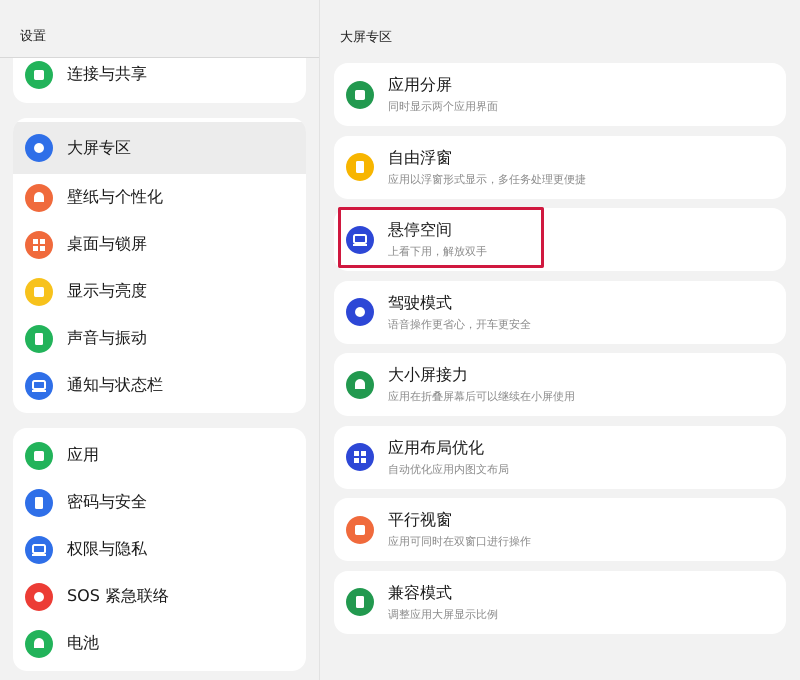 The width and height of the screenshot is (800, 680). Describe the element at coordinates (428, 375) in the screenshot. I see `feature-title: 大小屏接力` at that location.